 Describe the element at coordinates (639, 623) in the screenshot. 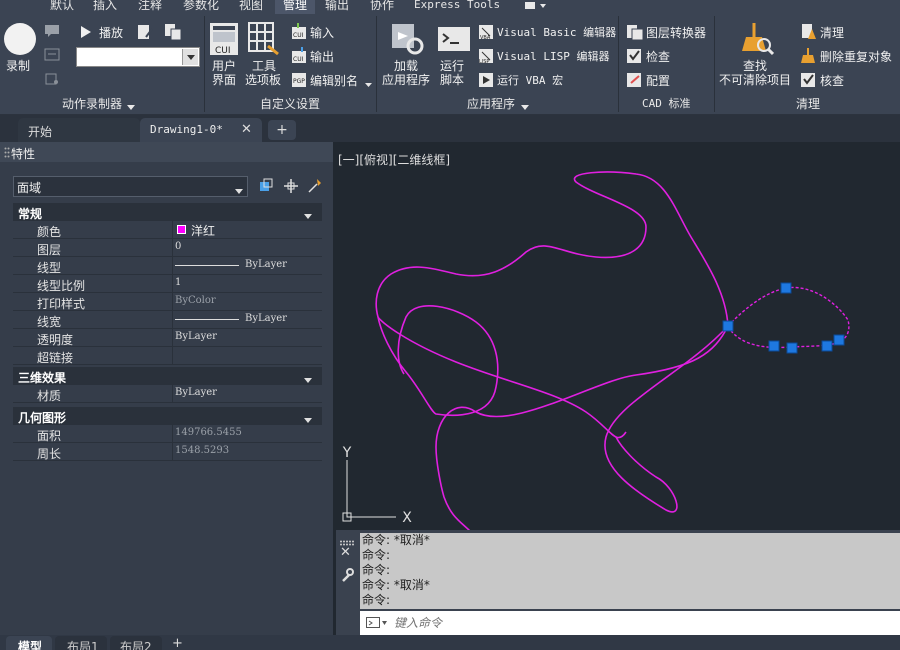

I see `command-input` at that location.